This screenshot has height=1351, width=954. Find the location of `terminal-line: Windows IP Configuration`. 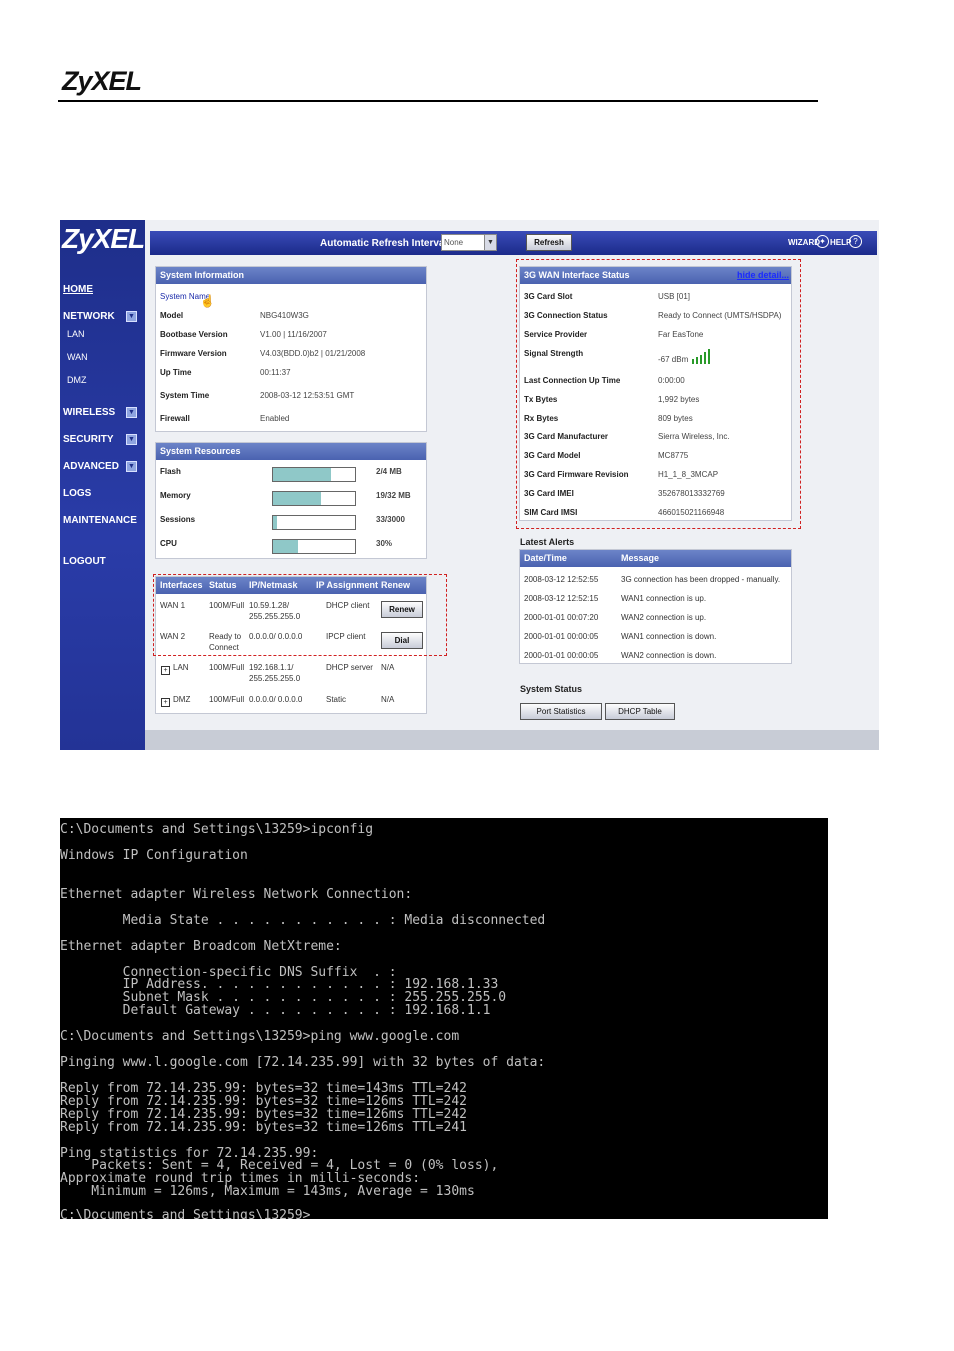

terminal-line: Windows IP Configuration is located at coordinates (154, 855).